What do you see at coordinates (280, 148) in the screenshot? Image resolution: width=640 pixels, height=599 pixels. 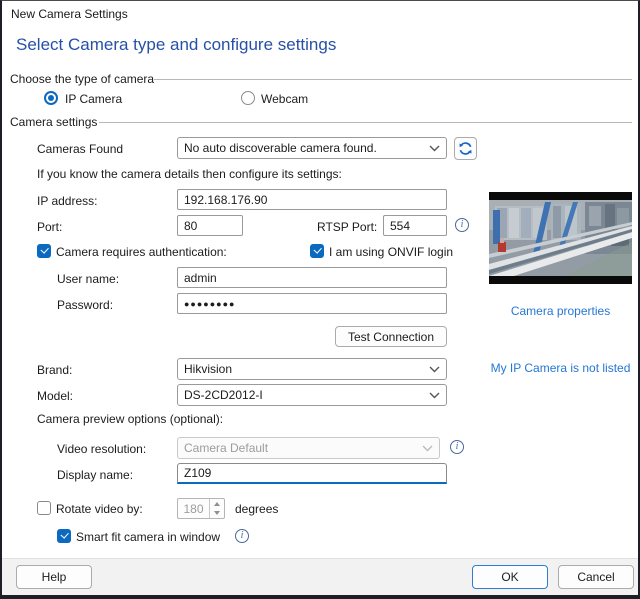 I see `cameras-found-value: No auto discoverable camera found.` at bounding box center [280, 148].